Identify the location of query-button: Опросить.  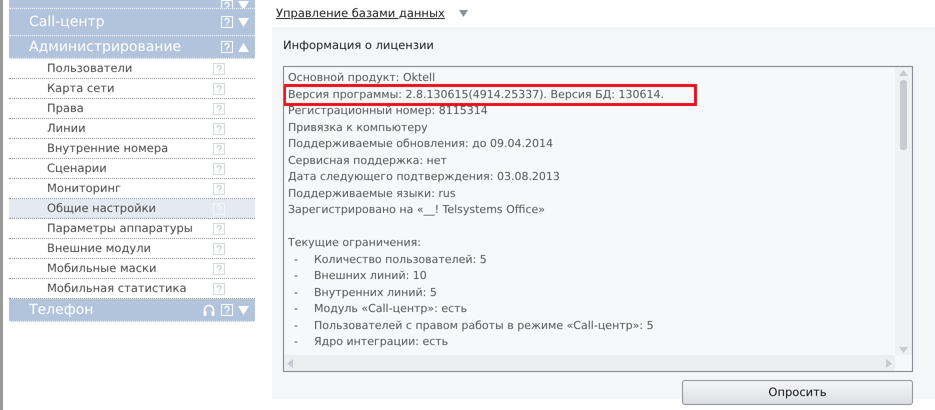
(797, 393).